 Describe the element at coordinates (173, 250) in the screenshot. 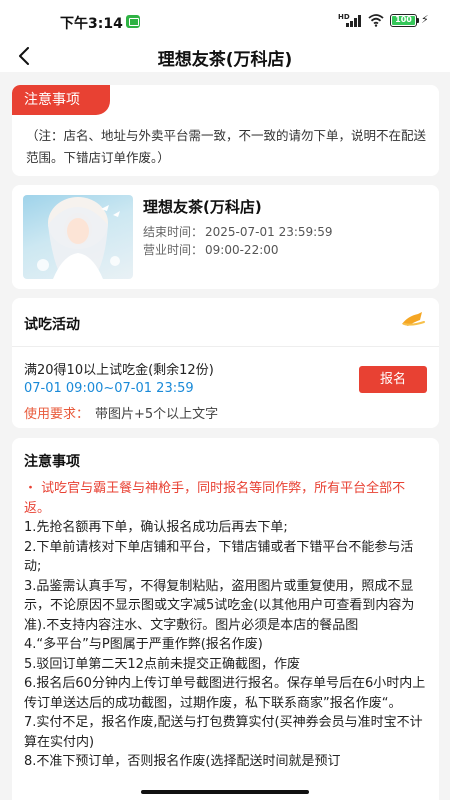

I see `business-hours-label: 营业时间：` at that location.